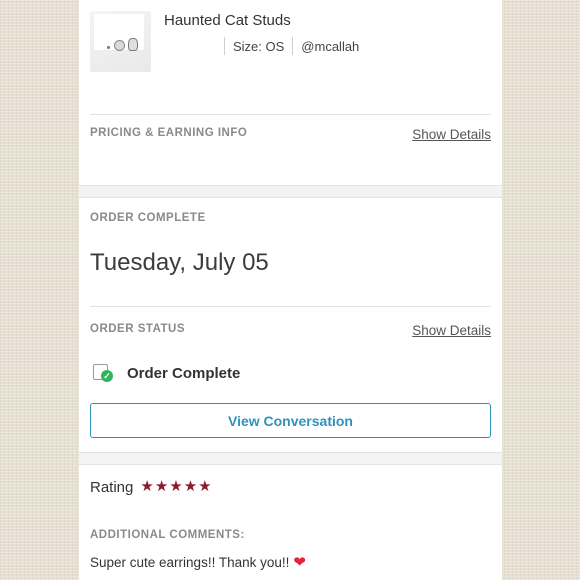  I want to click on order-status-row: ✓ Order Complete, so click(166, 373).